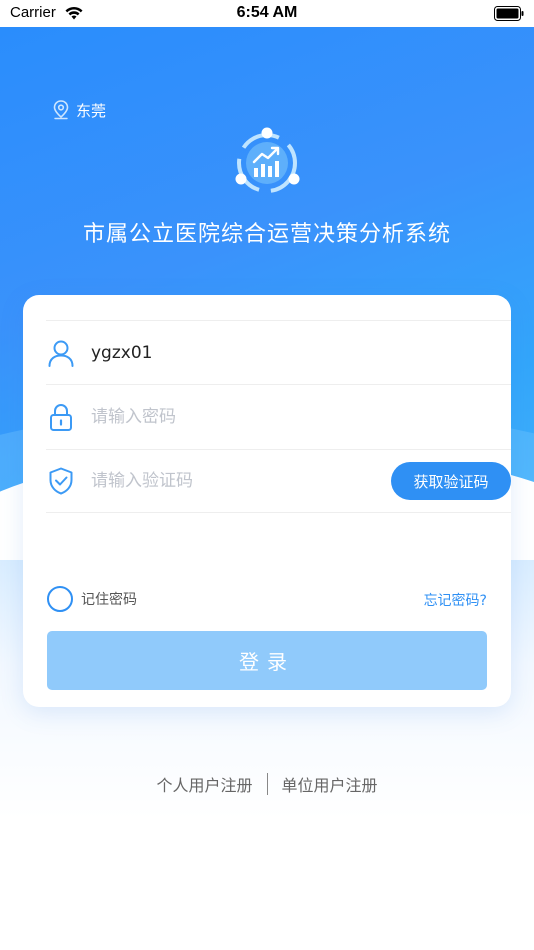 The image size is (534, 950). What do you see at coordinates (61, 481) in the screenshot?
I see `shield-check-icon` at bounding box center [61, 481].